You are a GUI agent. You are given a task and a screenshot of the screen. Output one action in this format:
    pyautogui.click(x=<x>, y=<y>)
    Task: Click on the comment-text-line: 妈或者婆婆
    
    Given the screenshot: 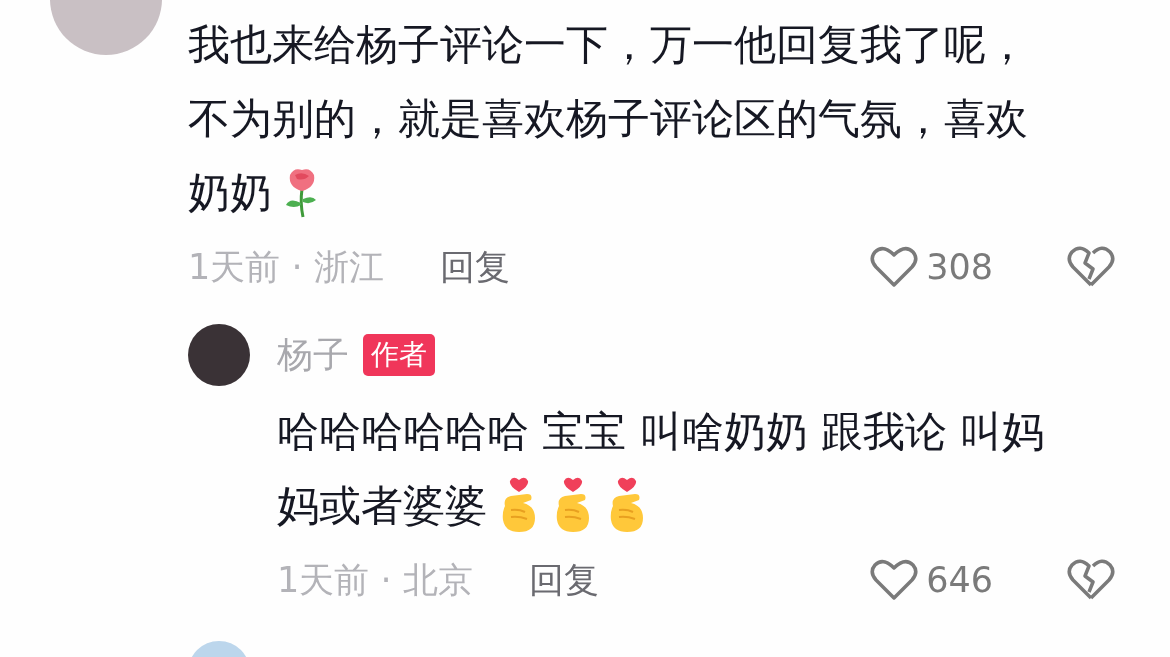 What is the action you would take?
    pyautogui.click(x=382, y=506)
    